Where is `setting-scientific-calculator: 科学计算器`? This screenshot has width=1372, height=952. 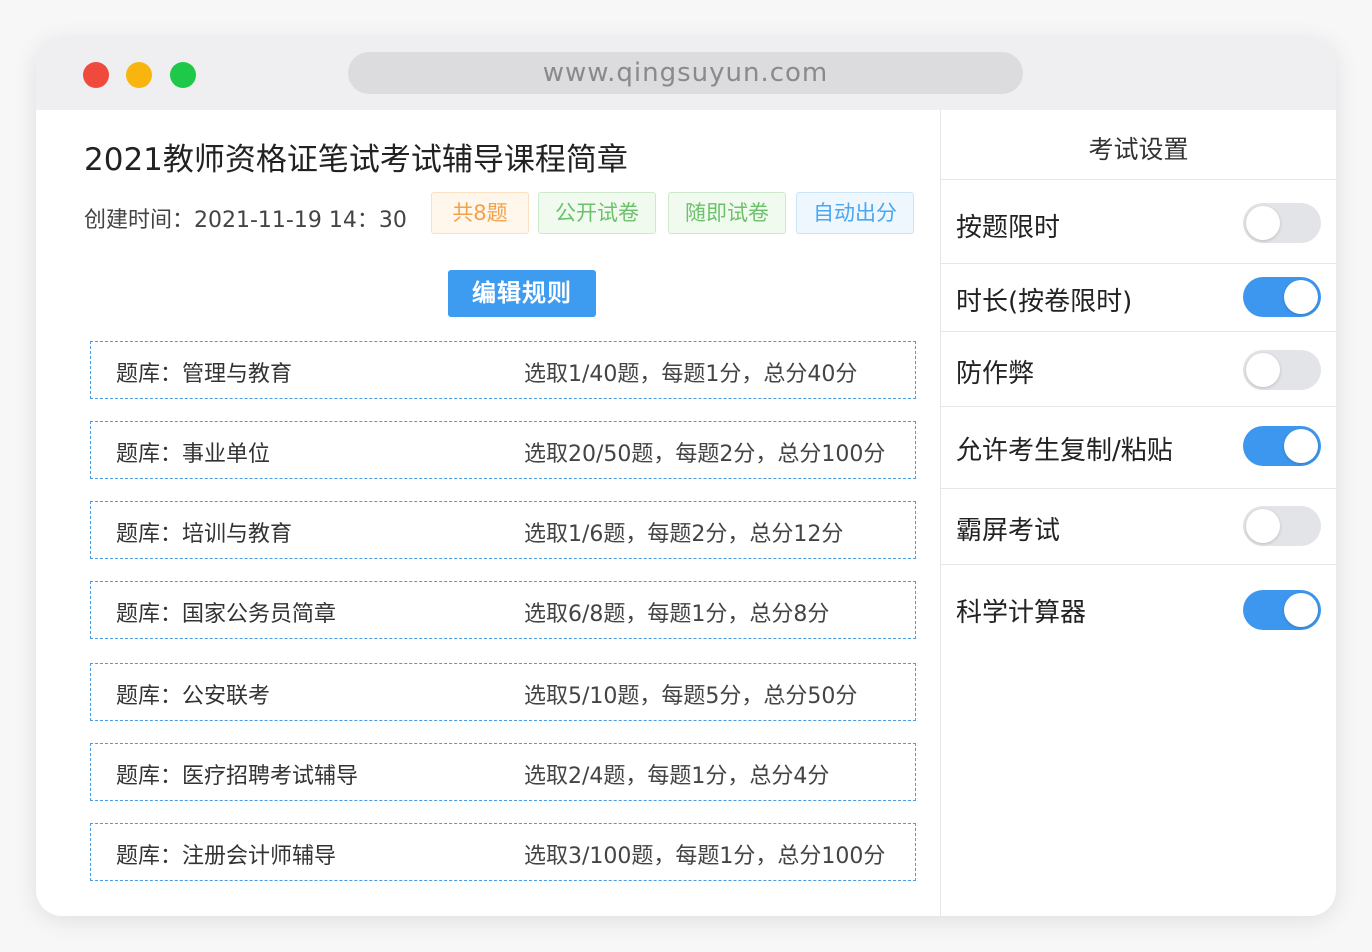
setting-scientific-calculator: 科学计算器 is located at coordinates (1138, 610).